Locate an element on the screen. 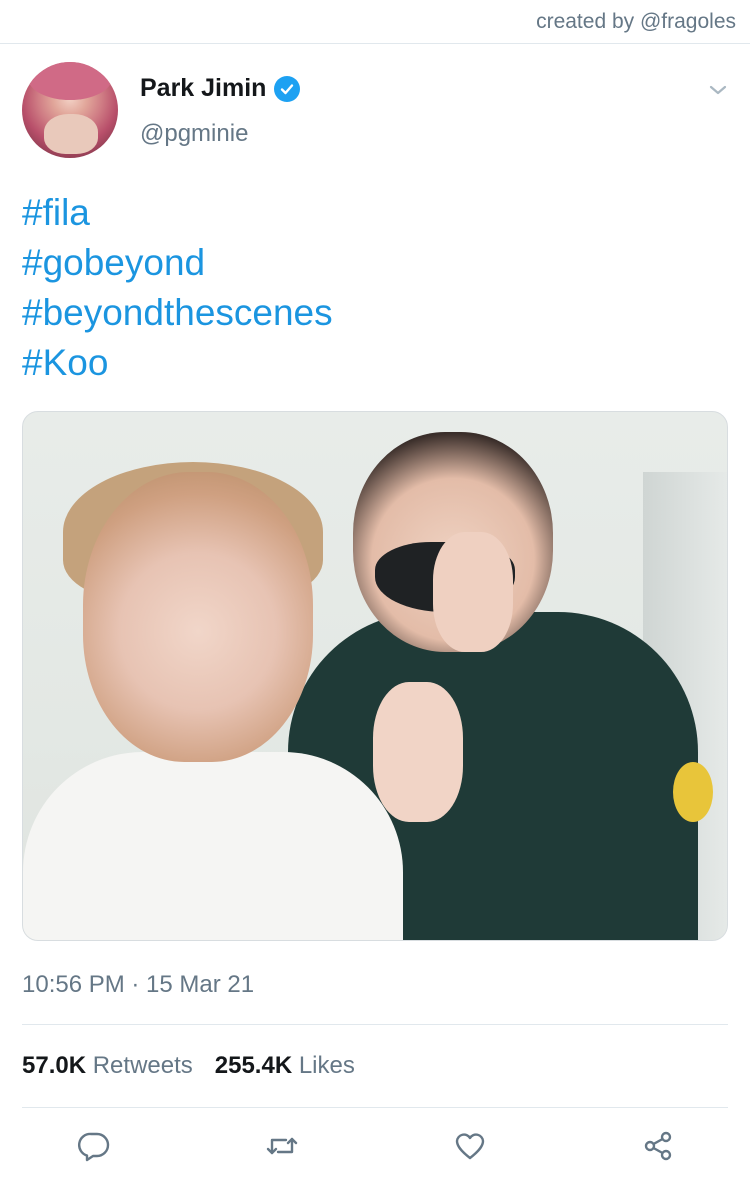 Image resolution: width=750 pixels, height=1200 pixels. author-name-row: Park Jimin is located at coordinates (220, 88).